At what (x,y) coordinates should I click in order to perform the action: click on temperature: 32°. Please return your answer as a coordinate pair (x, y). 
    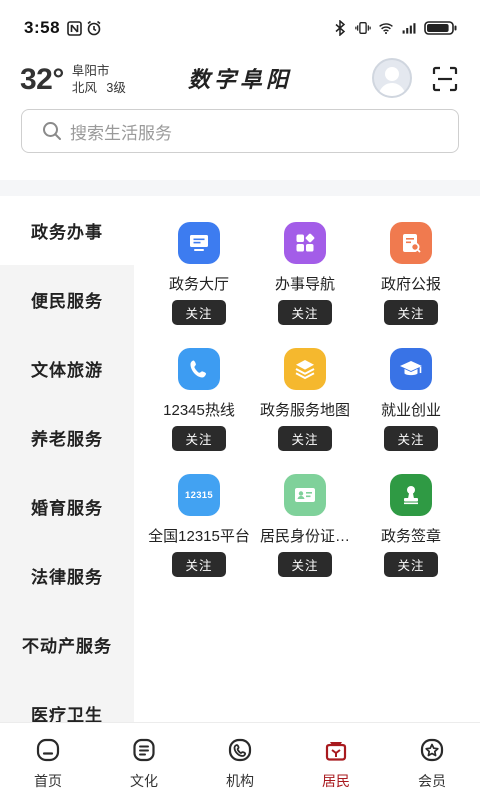
    Looking at the image, I should click on (42, 79).